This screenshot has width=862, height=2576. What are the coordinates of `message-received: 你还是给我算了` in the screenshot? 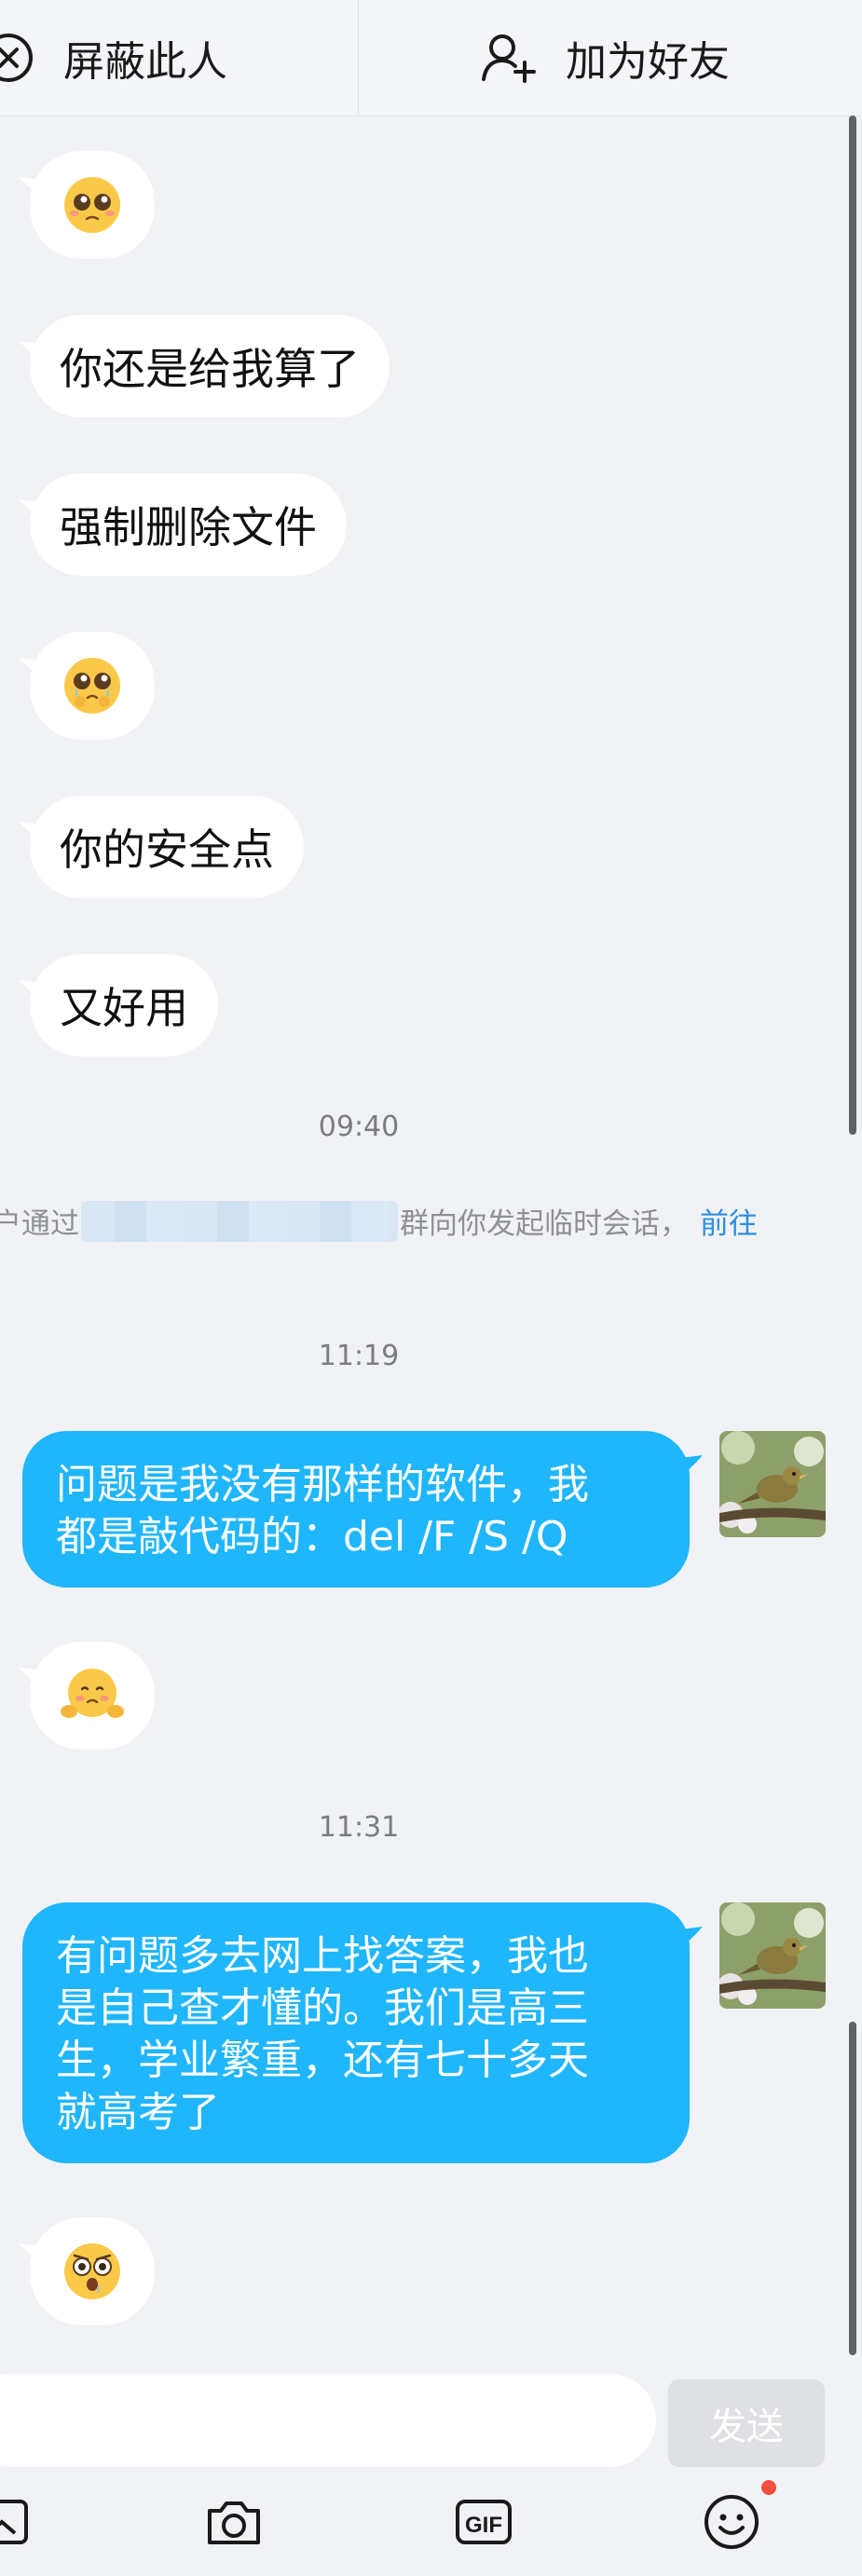 It's located at (204, 366).